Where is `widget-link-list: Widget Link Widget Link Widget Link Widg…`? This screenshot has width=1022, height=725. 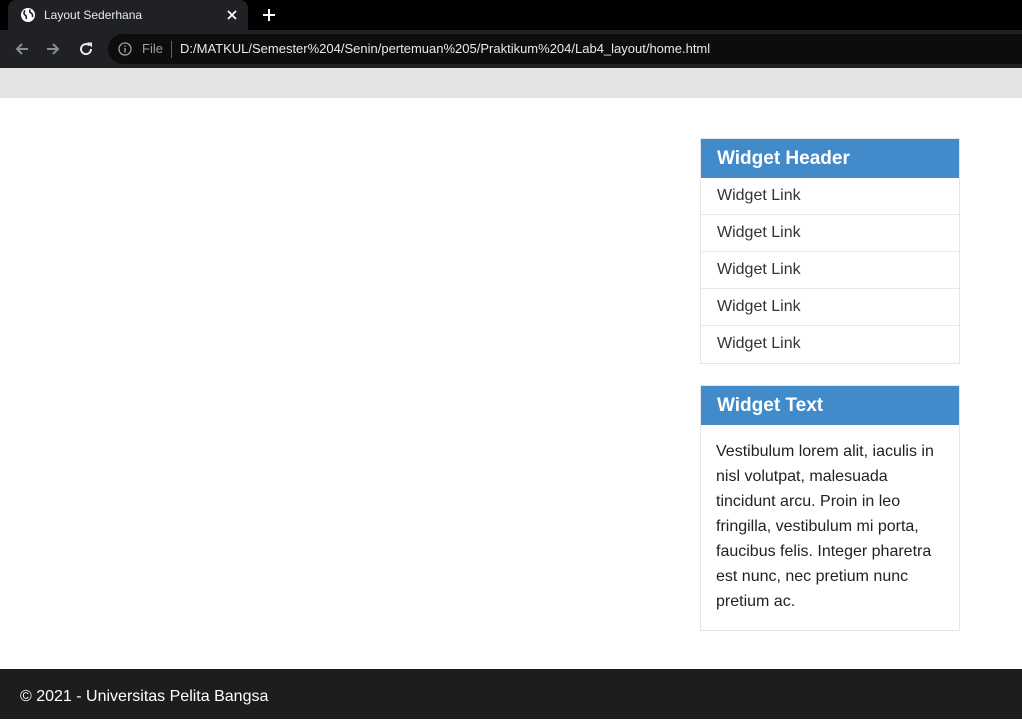
widget-link-list: Widget Link Widget Link Widget Link Widg… is located at coordinates (830, 270).